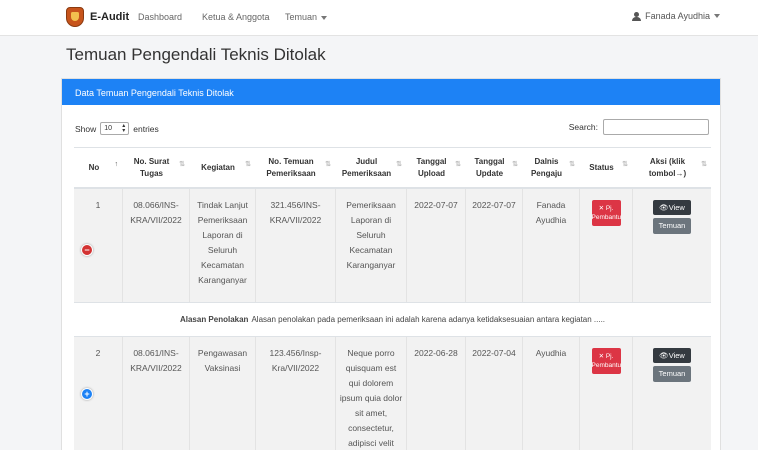 This screenshot has height=450, width=758. Describe the element at coordinates (214, 319) in the screenshot. I see `reason-label: Alasan Penolakan` at that location.